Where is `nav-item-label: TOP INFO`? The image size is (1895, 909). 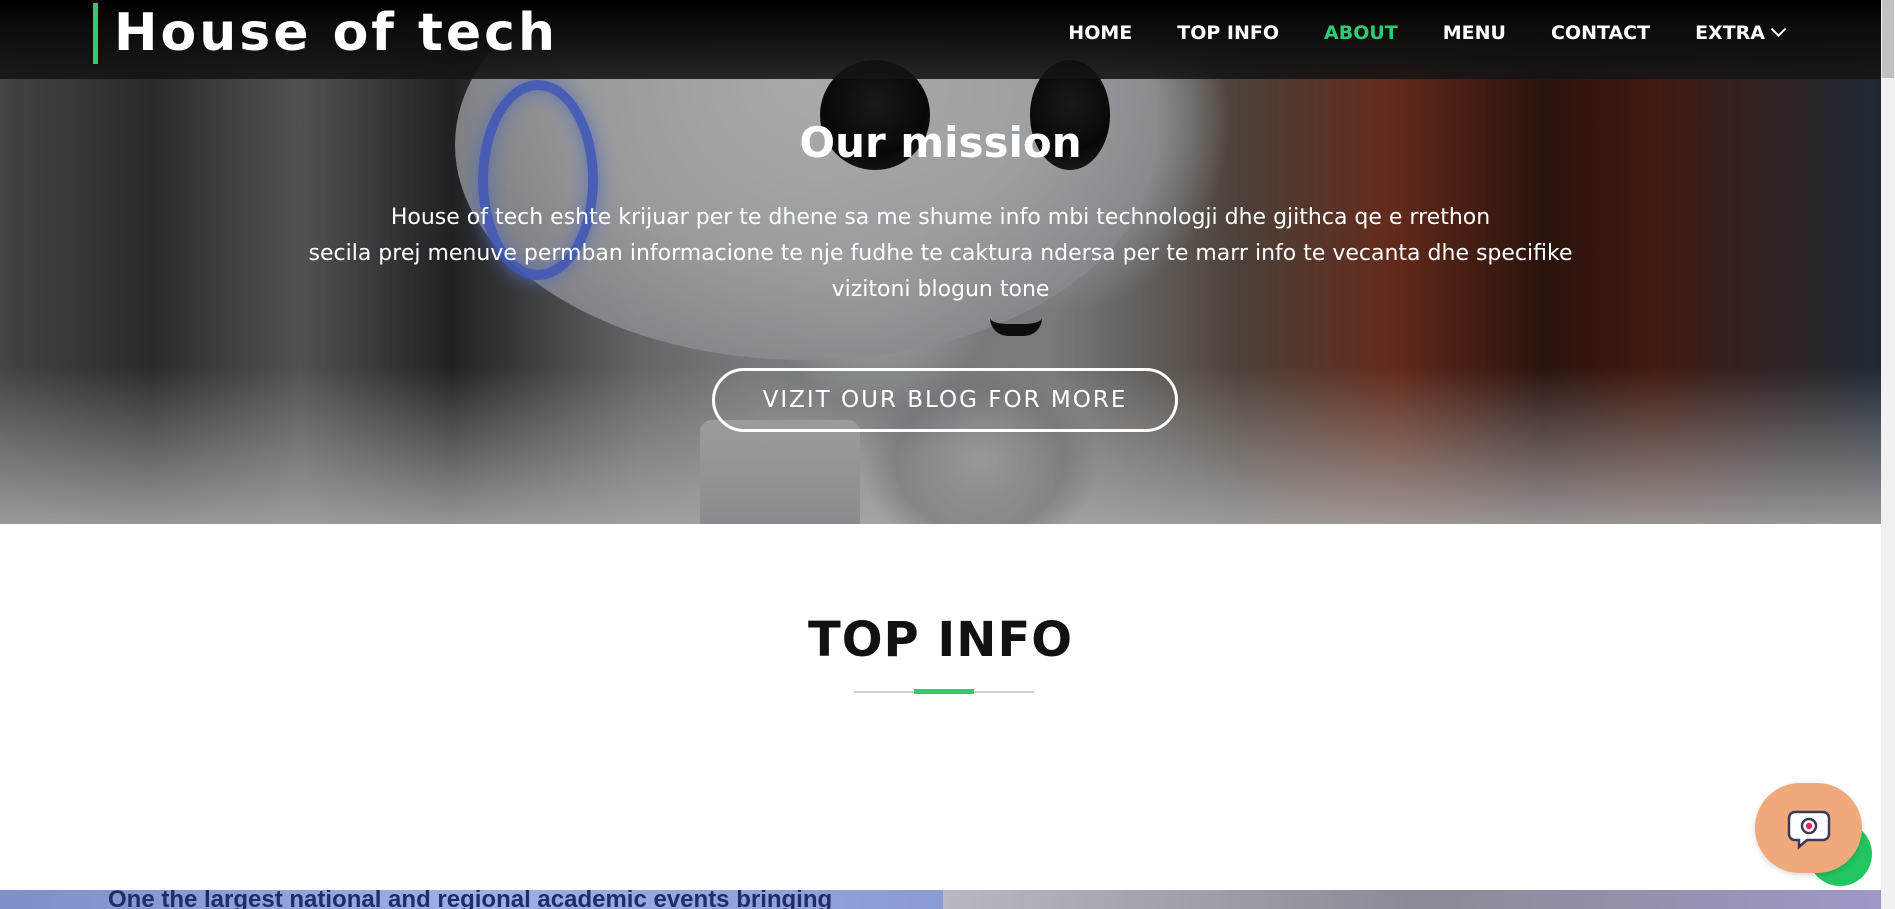
nav-item-label: TOP INFO is located at coordinates (1228, 33).